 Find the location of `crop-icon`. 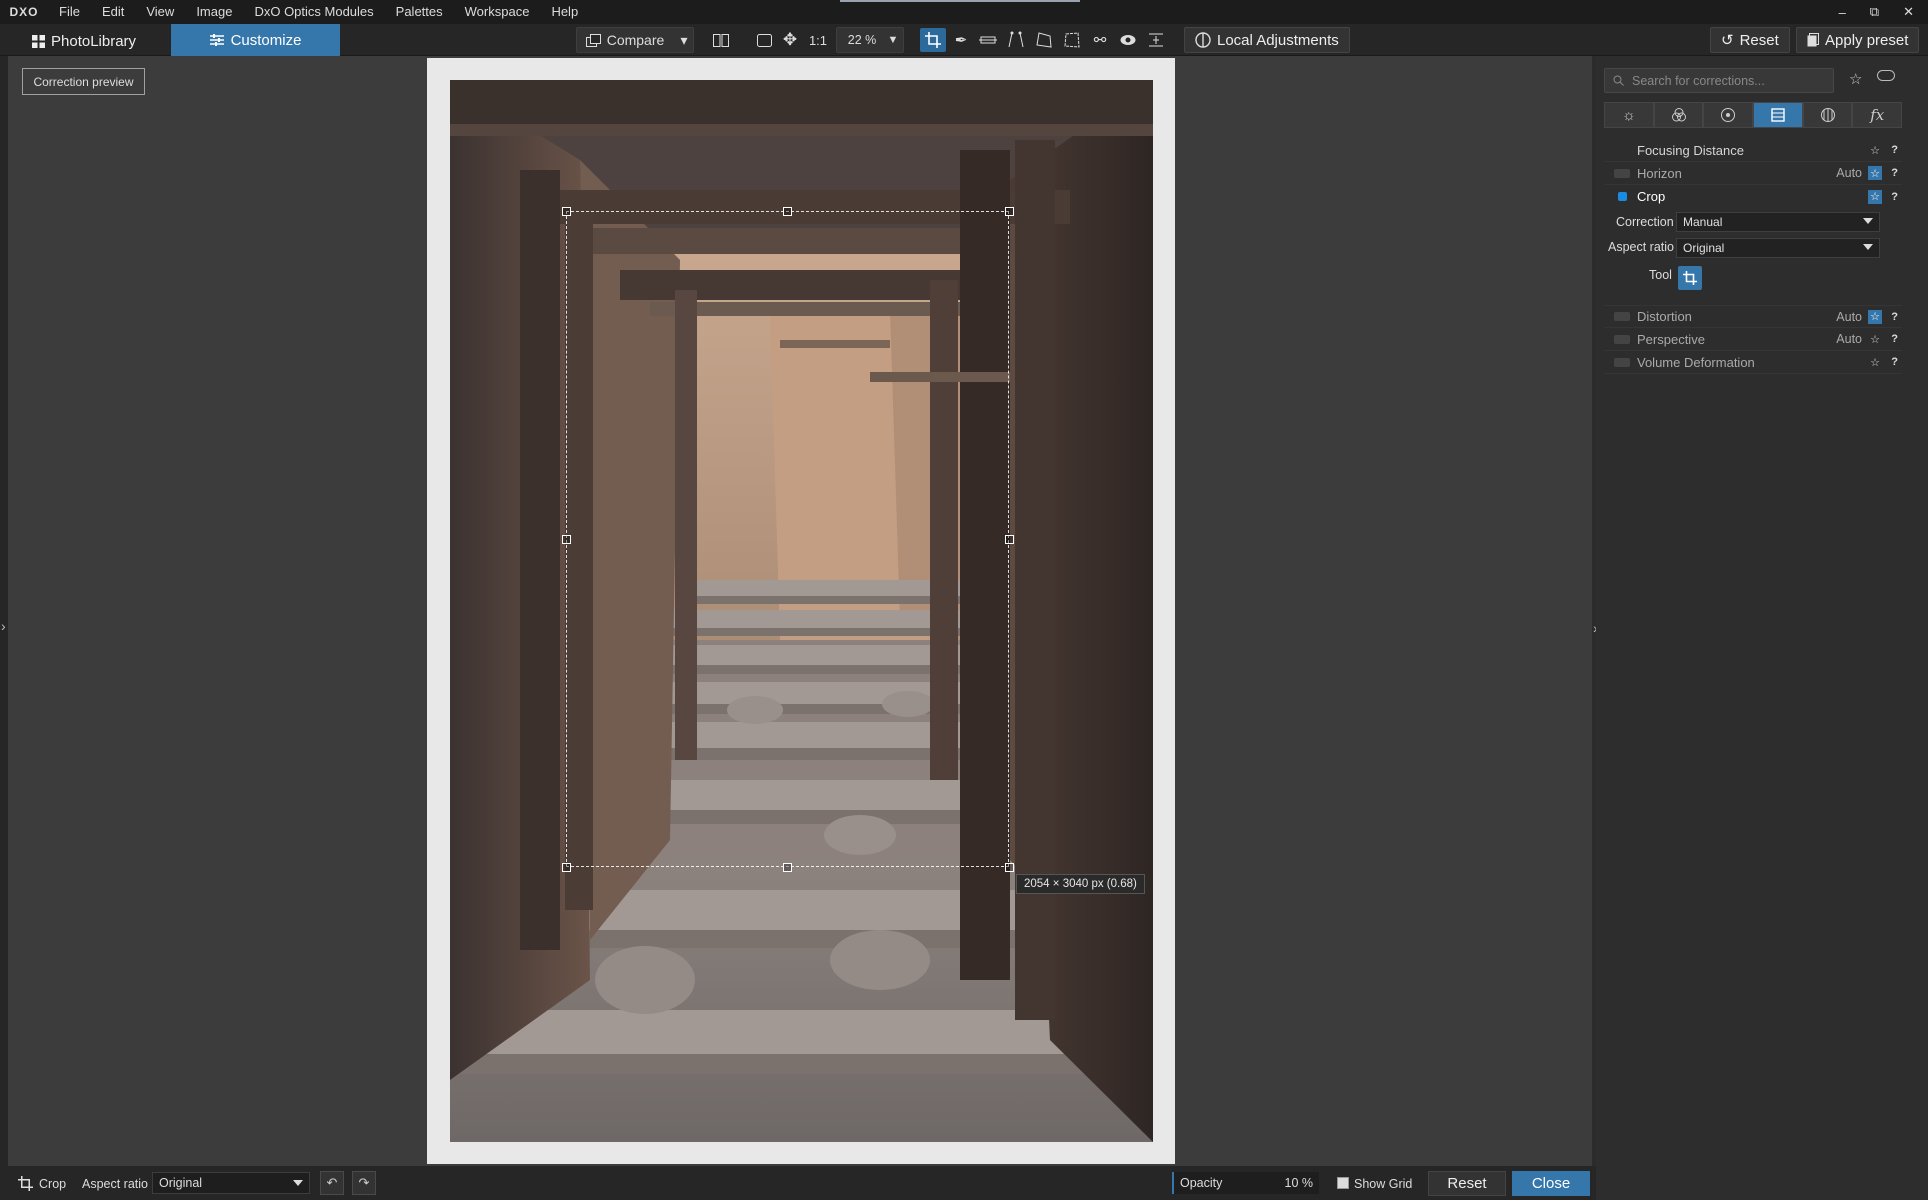

crop-icon is located at coordinates (25, 1183).